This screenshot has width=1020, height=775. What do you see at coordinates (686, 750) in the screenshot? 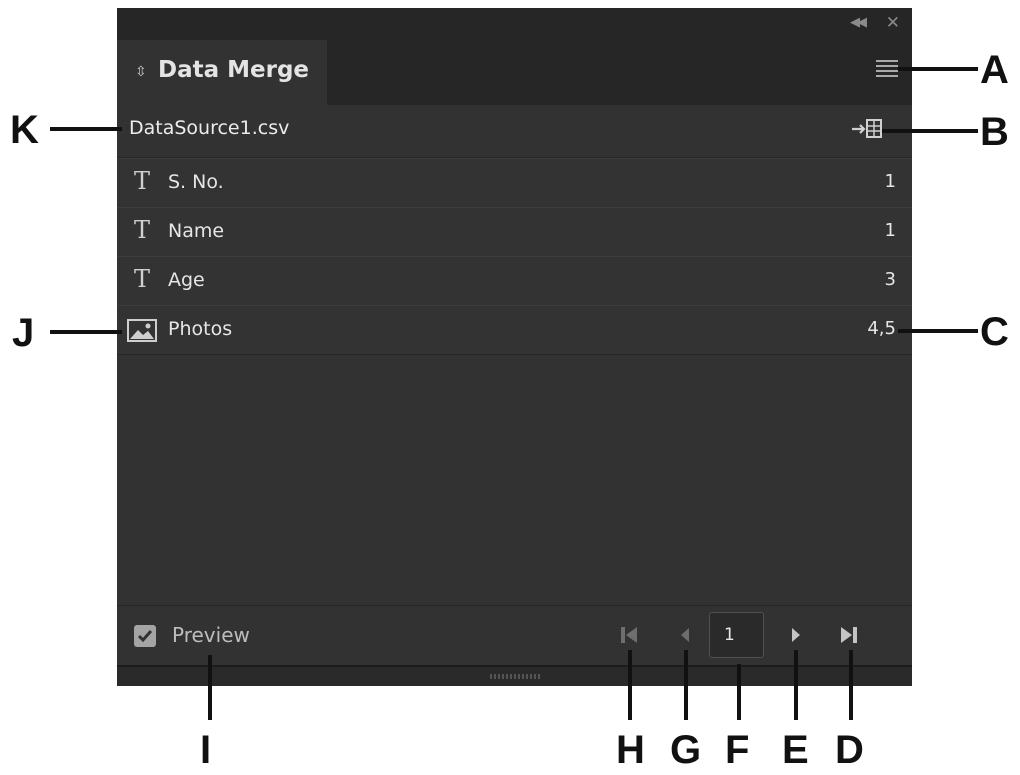
I see `callout-g: G` at bounding box center [686, 750].